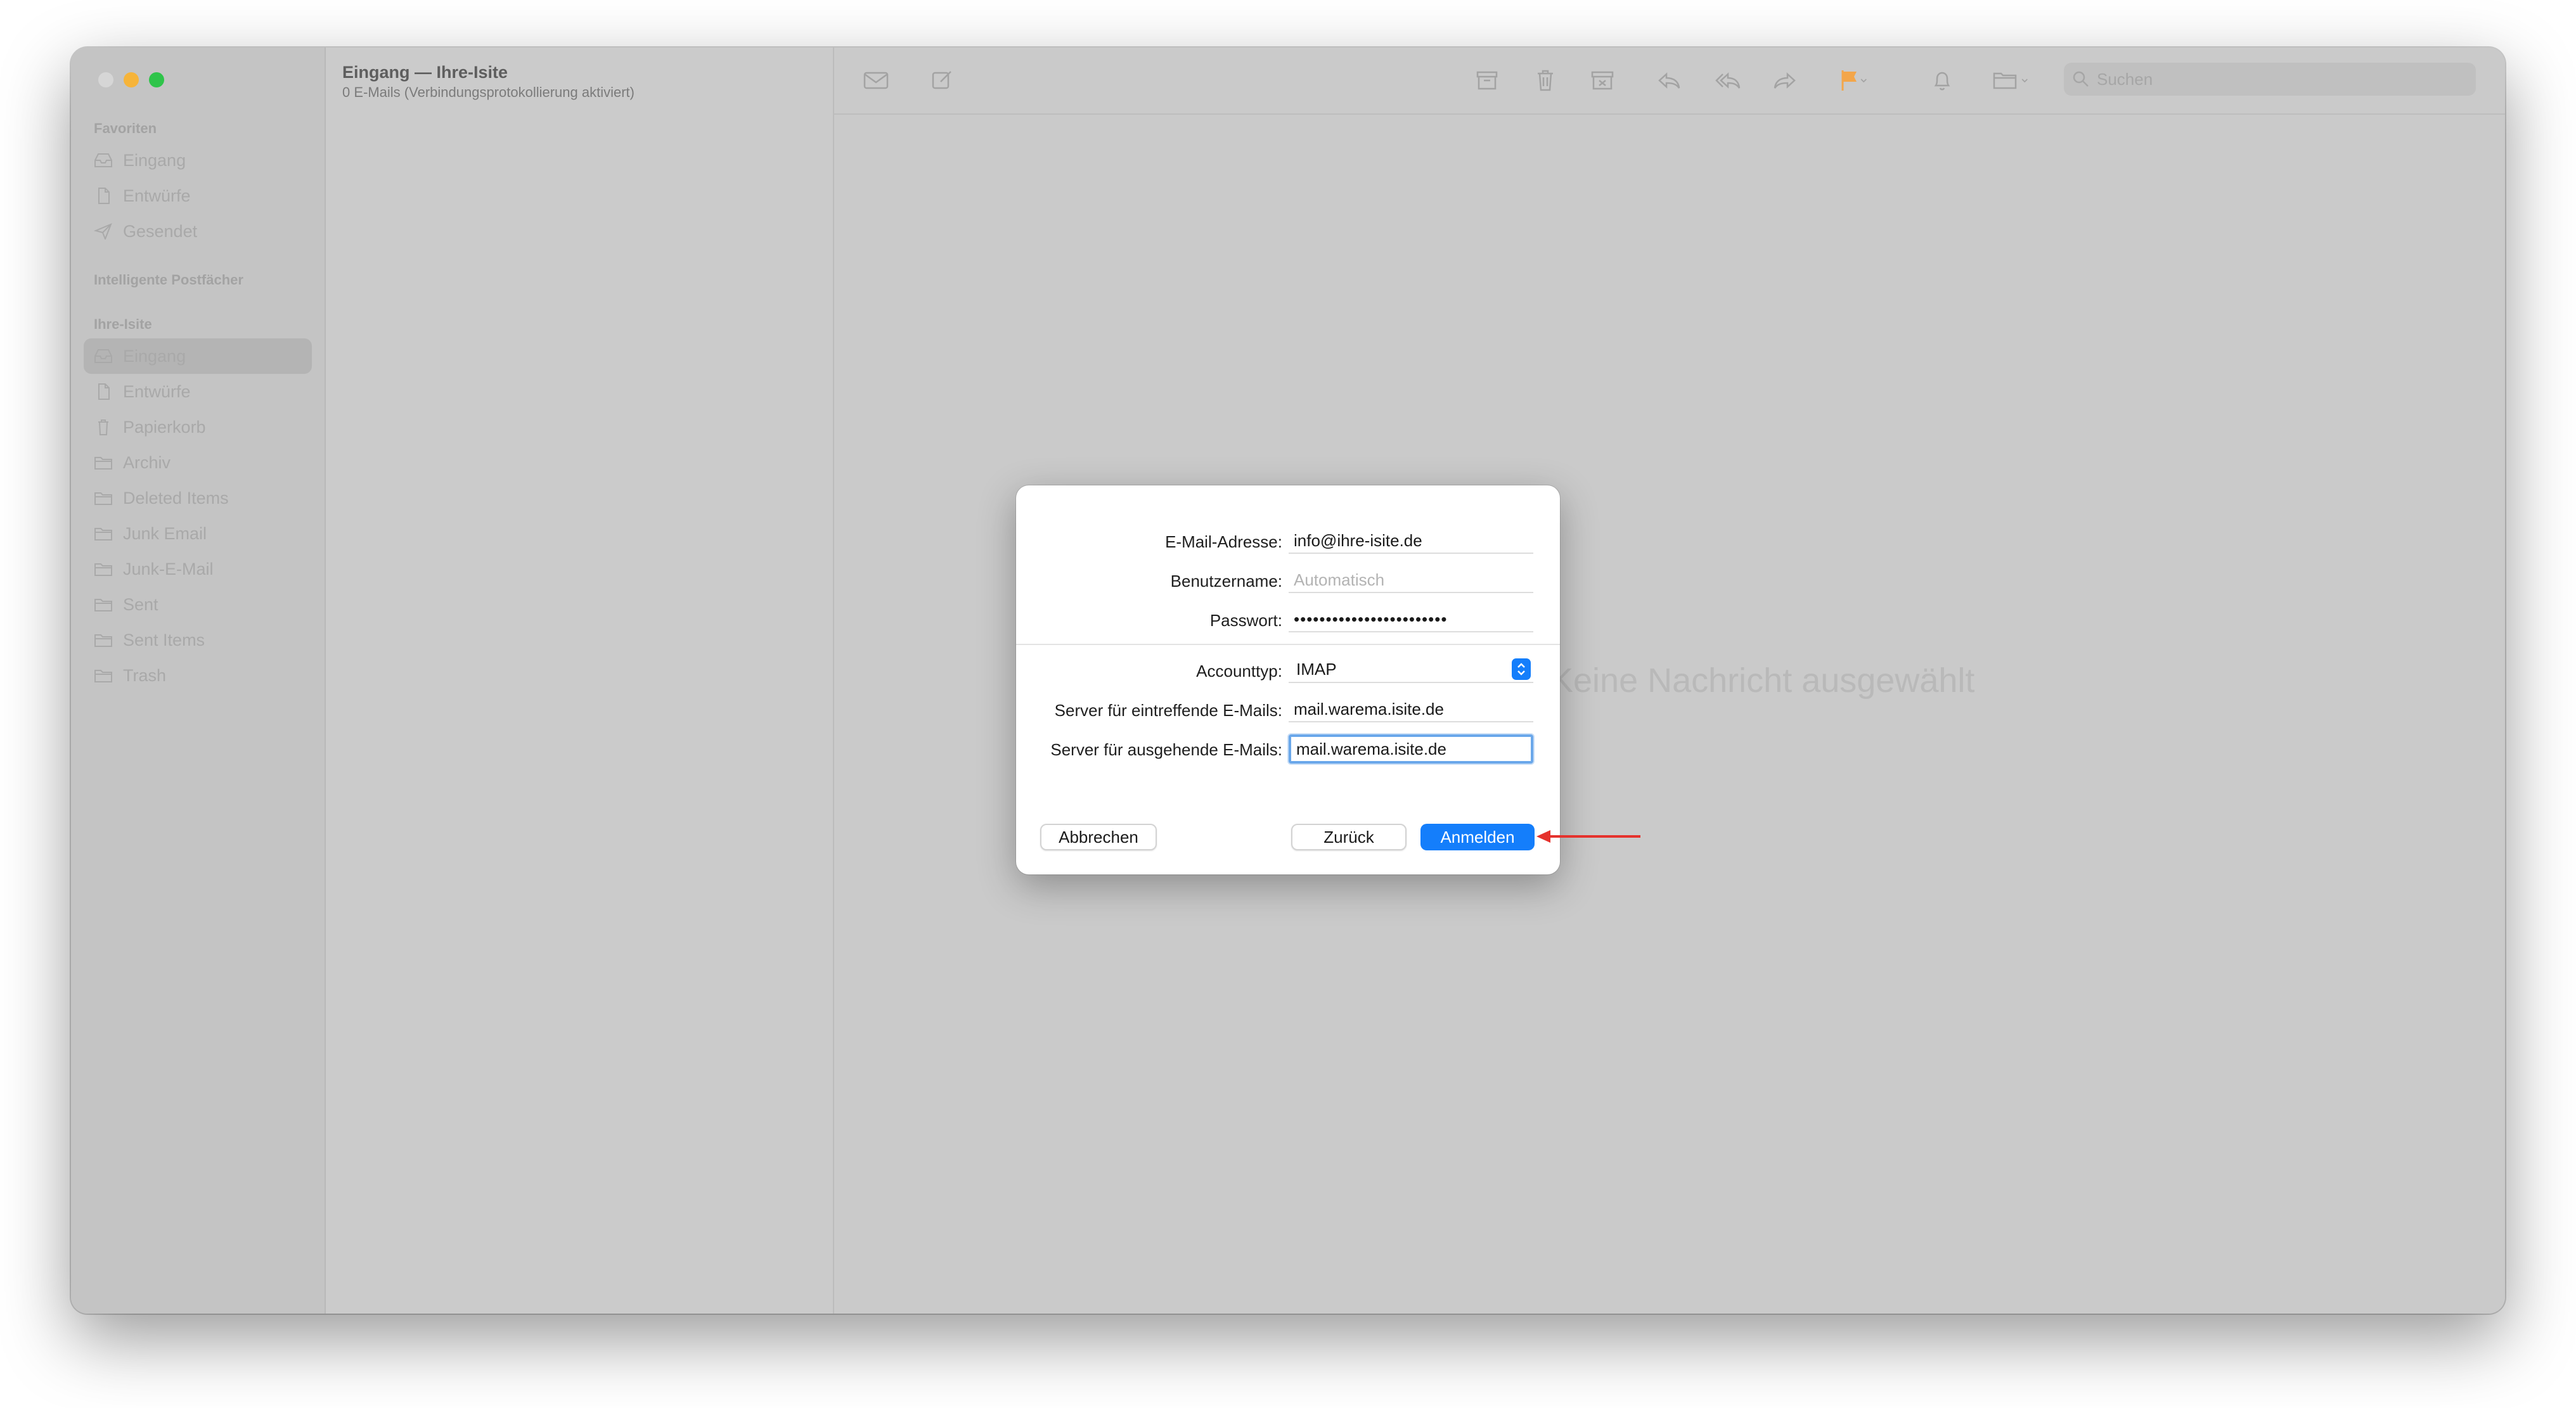 The width and height of the screenshot is (2576, 1408). I want to click on sidebar-item-favorites-inbox: Eingang, so click(198, 160).